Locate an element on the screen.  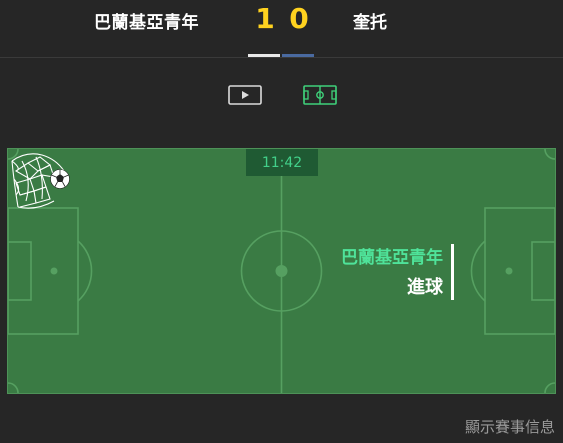
event-type-label: 進球 is located at coordinates (425, 287).